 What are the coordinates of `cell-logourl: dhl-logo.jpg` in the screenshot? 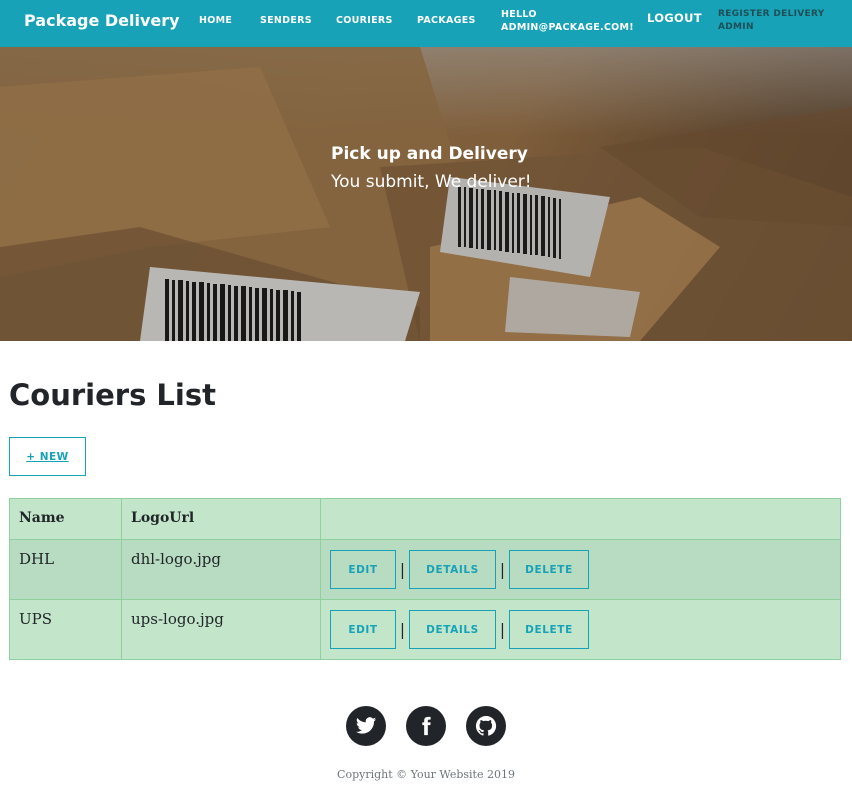 It's located at (221, 569).